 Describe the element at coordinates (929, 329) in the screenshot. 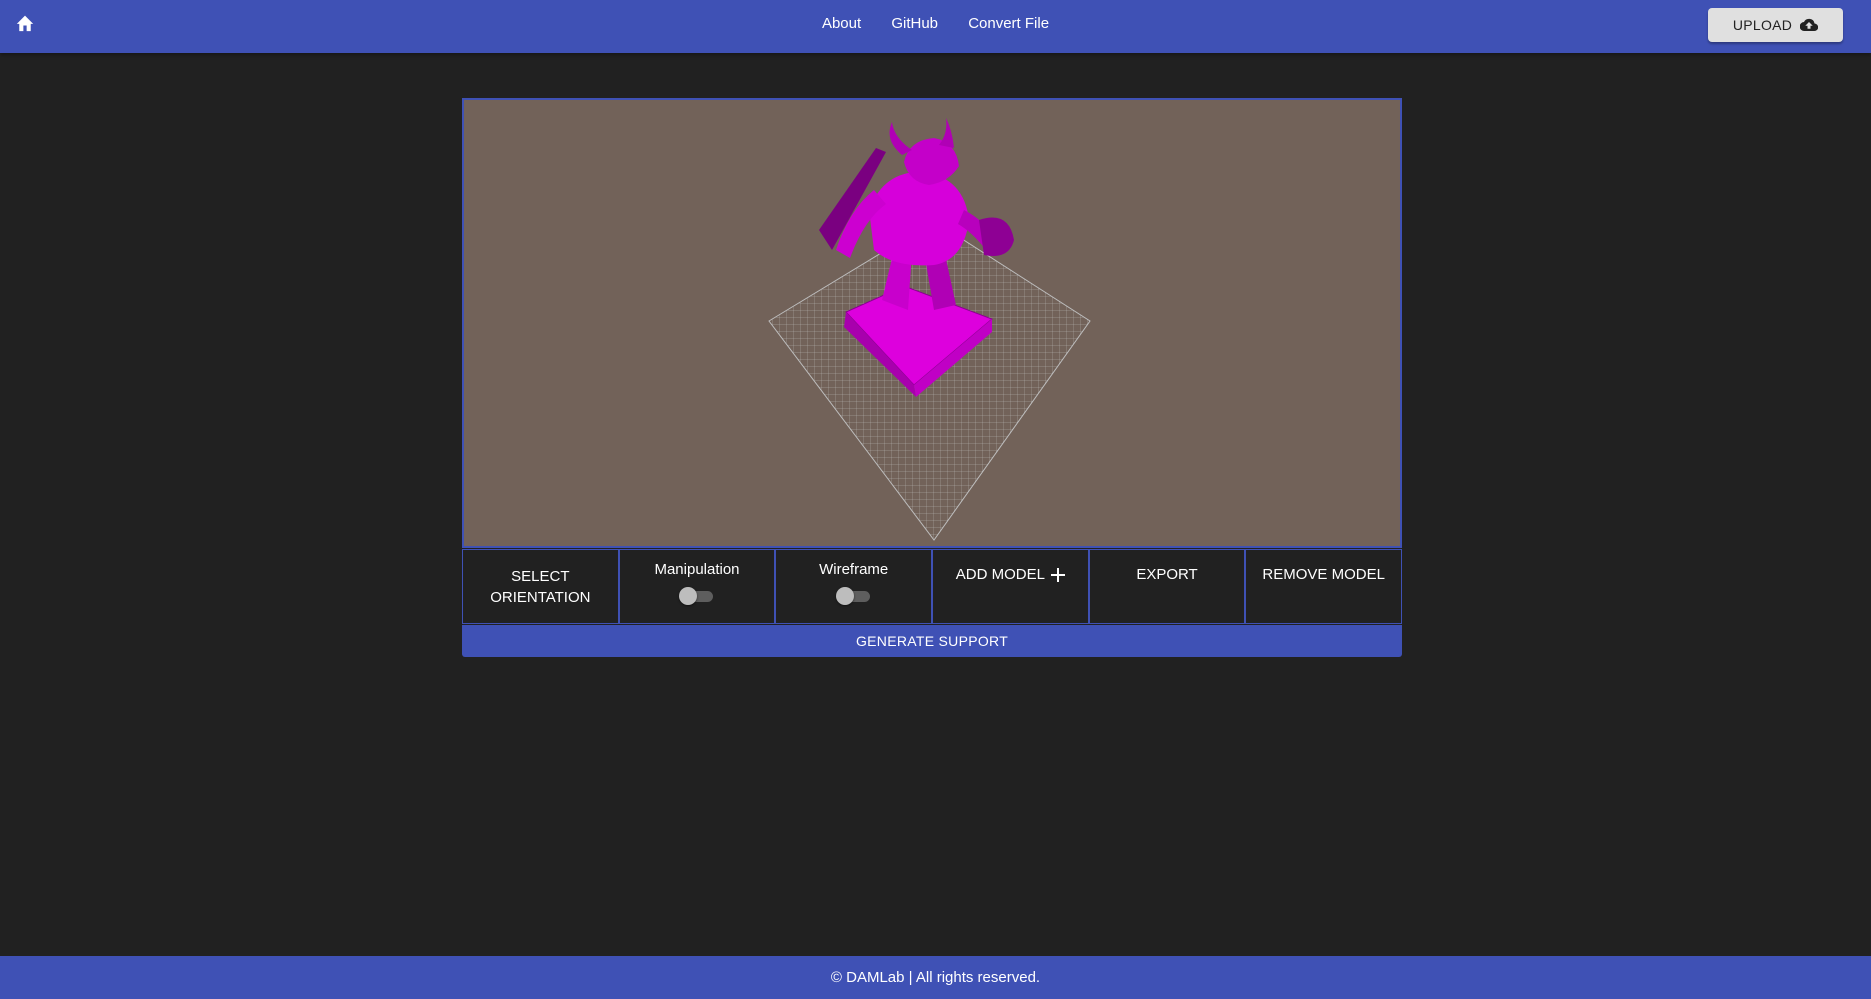

I see `scene-render` at that location.